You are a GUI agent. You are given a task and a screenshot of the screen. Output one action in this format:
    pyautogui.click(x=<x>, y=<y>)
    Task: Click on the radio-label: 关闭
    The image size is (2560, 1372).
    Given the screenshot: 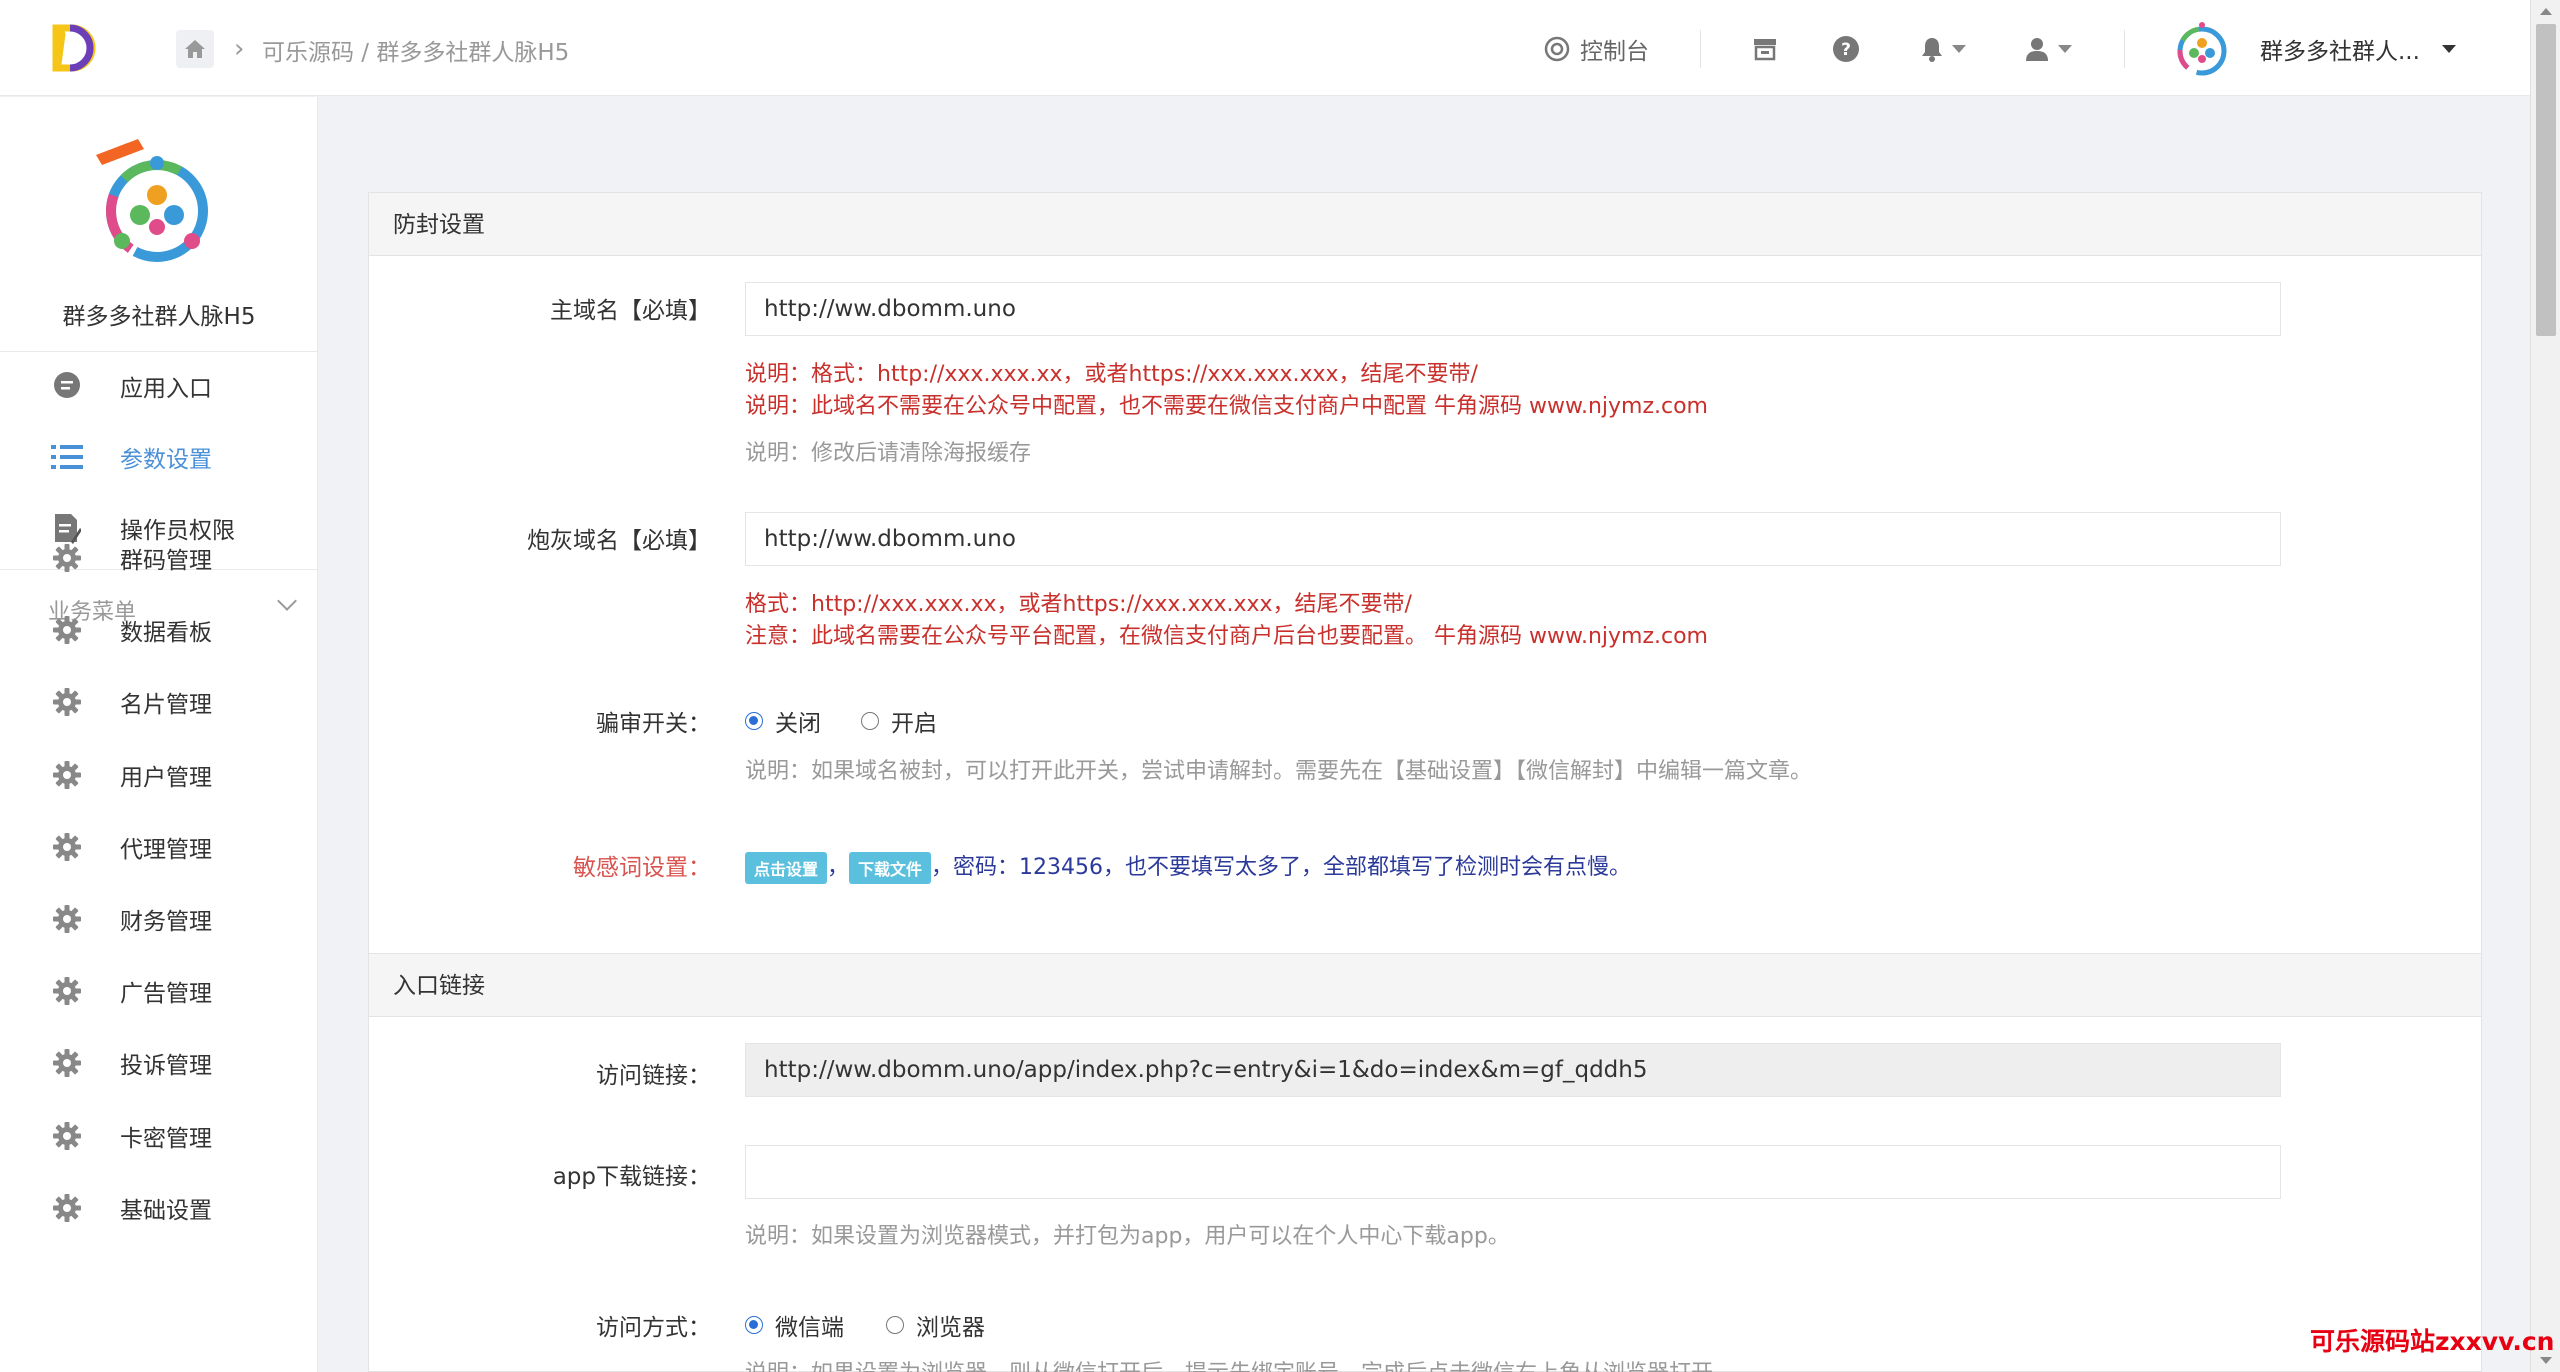 What is the action you would take?
    pyautogui.click(x=798, y=724)
    